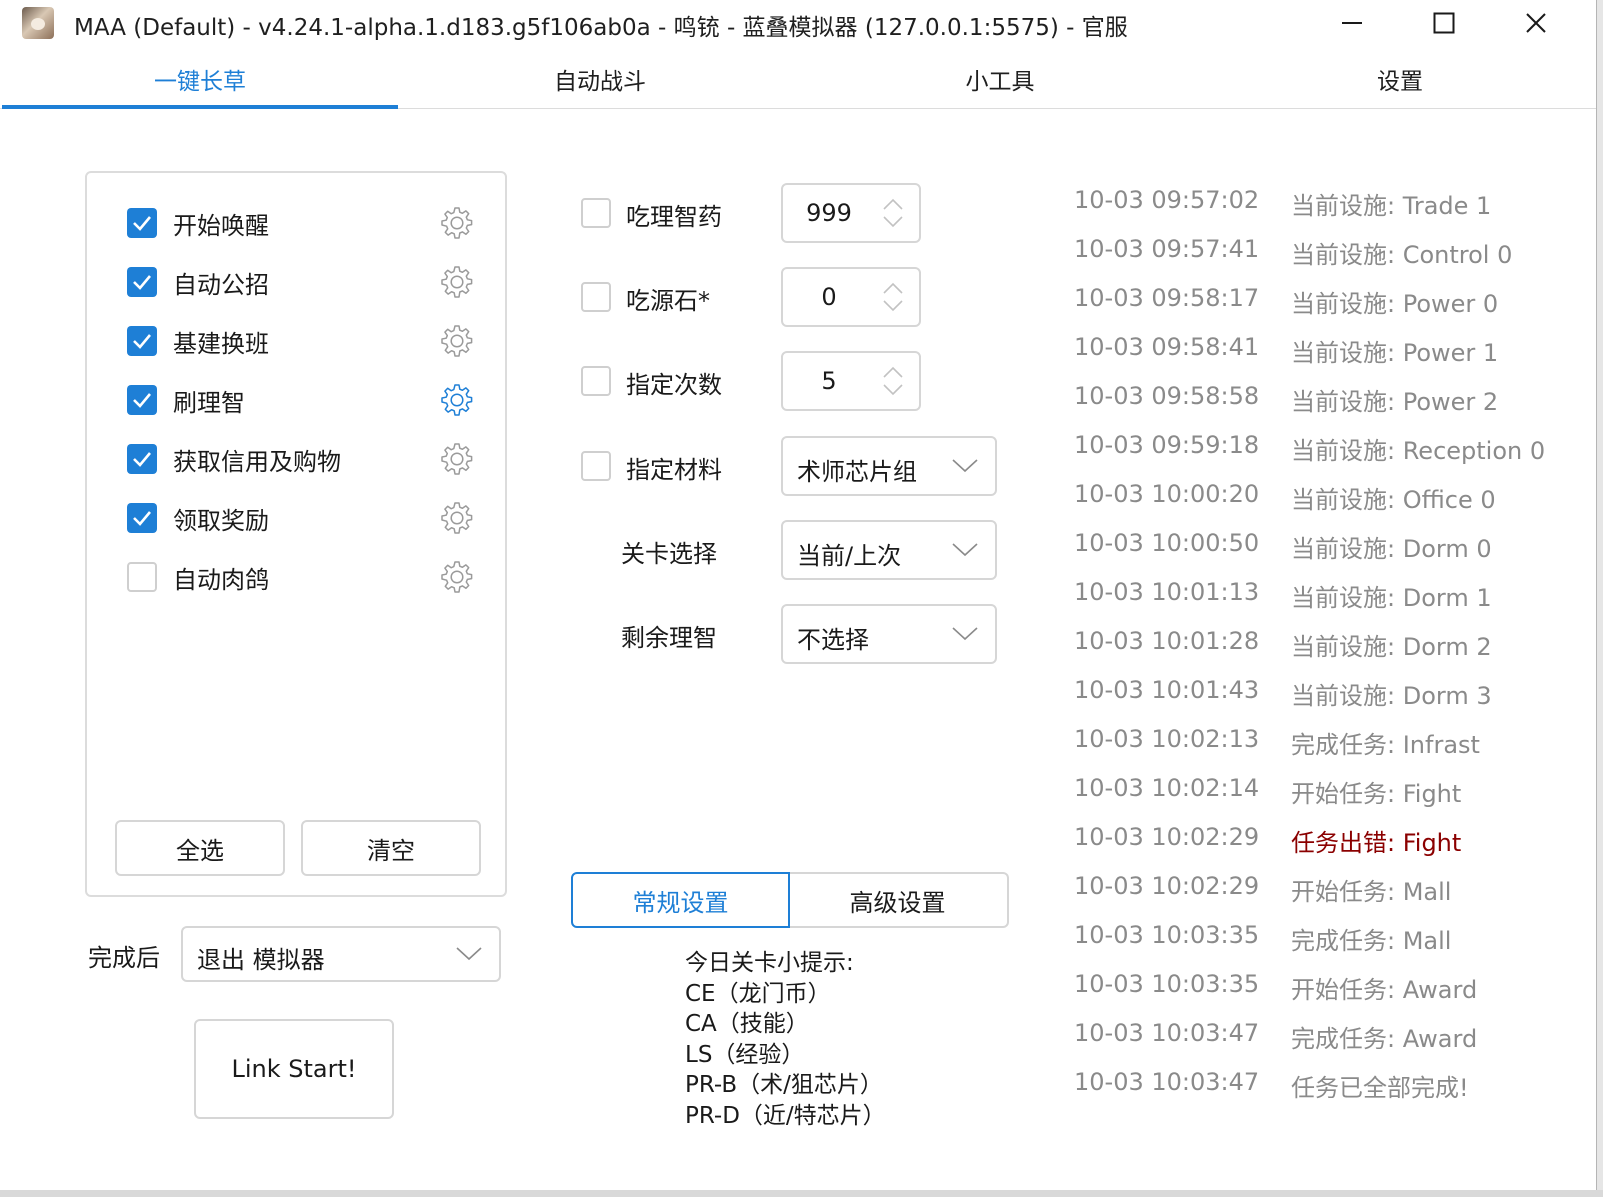  I want to click on log-message: 任务出错: Fight, so click(1376, 843).